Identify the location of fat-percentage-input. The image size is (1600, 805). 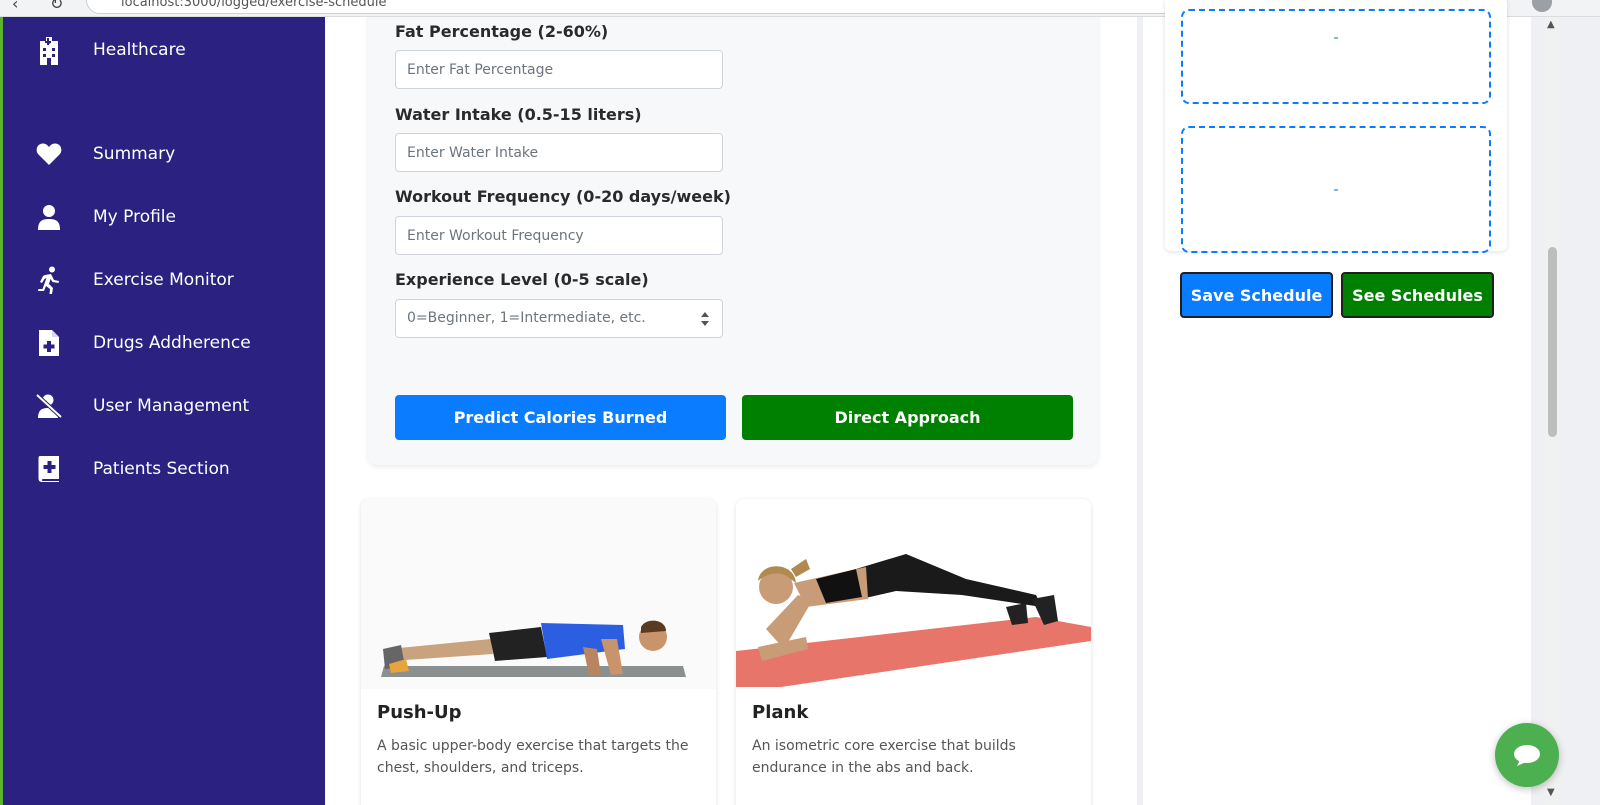
(559, 69).